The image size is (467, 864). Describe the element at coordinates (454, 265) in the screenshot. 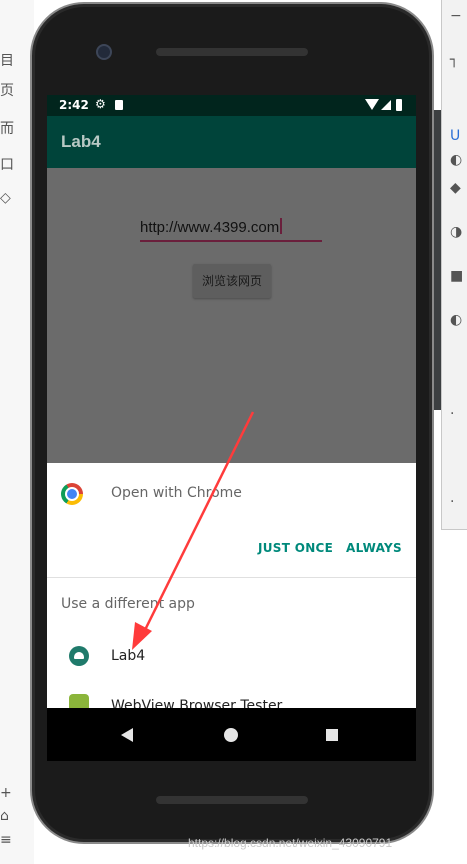

I see `ide-right-toolbar: − ┐ U ◐ ◆ ◑ ■ ◐ · ·` at that location.